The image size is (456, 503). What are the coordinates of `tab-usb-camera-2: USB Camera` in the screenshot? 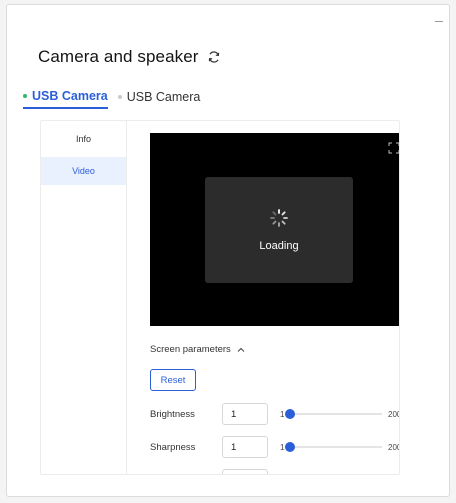 It's located at (159, 99).